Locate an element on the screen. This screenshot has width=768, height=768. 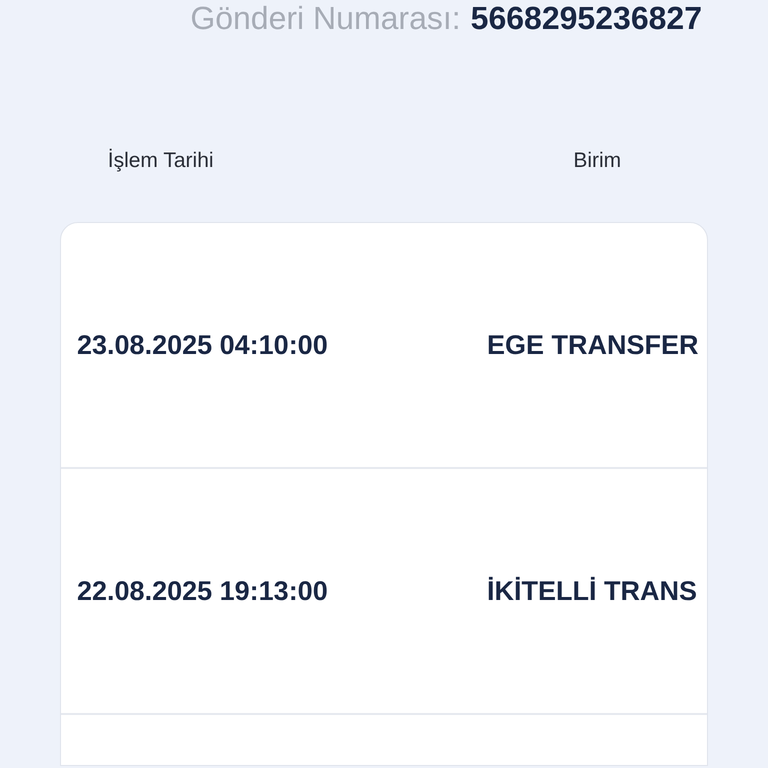
shipment-number: 5668295236827 is located at coordinates (586, 18).